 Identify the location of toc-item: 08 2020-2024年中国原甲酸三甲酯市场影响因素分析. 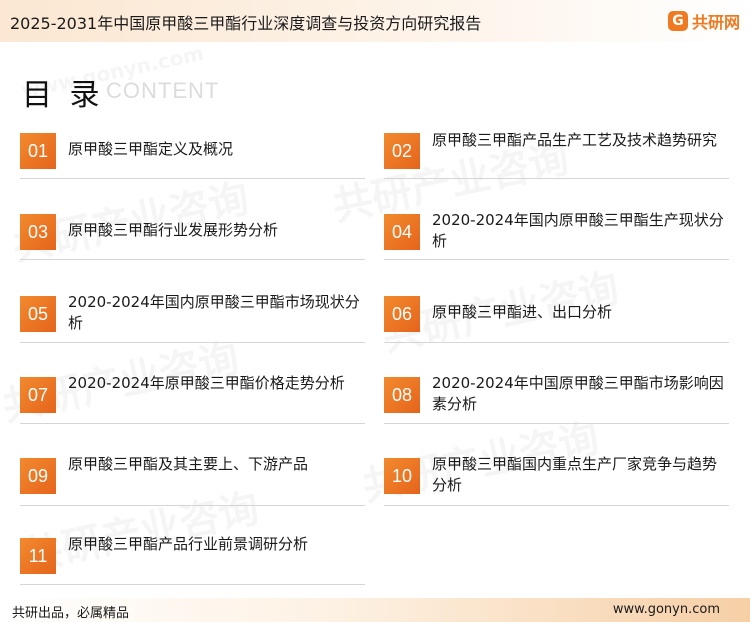
(556, 399).